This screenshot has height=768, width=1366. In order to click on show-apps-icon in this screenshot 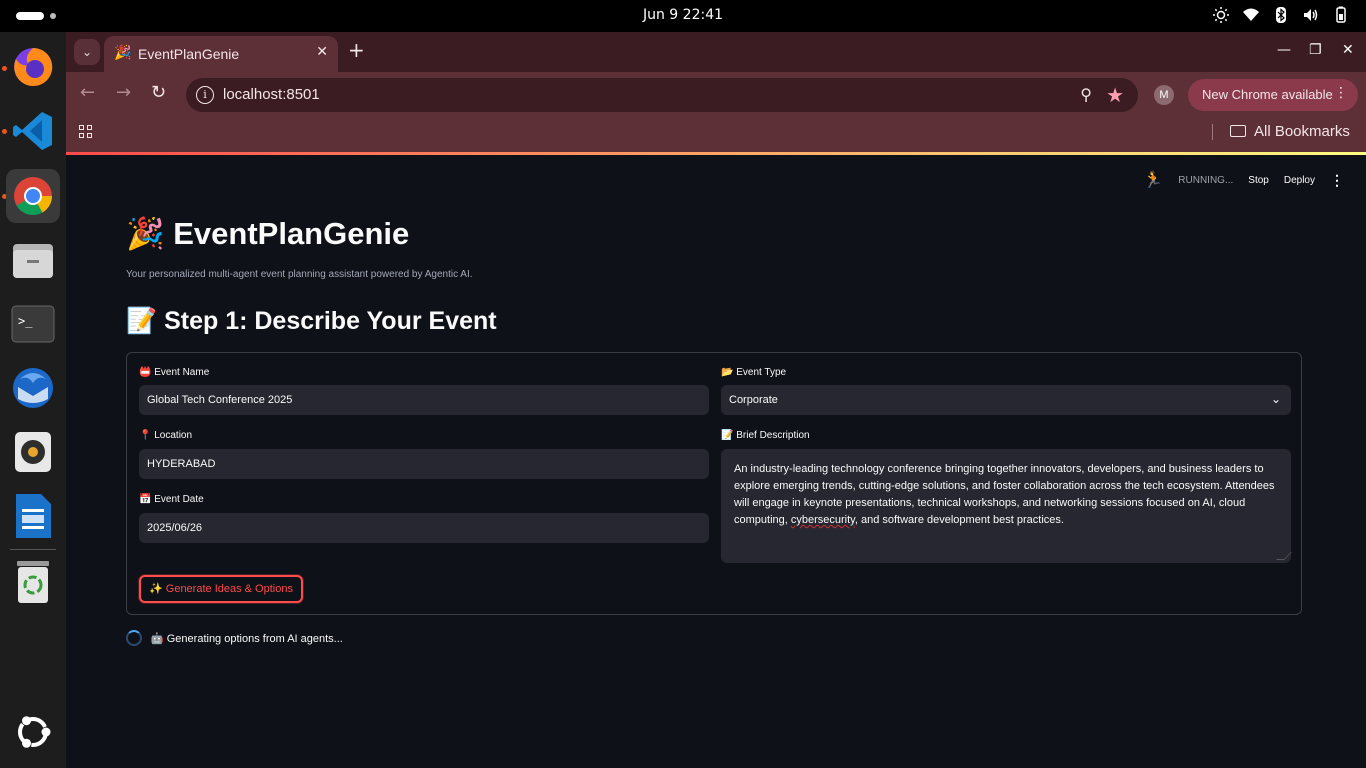, I will do `click(33, 732)`.